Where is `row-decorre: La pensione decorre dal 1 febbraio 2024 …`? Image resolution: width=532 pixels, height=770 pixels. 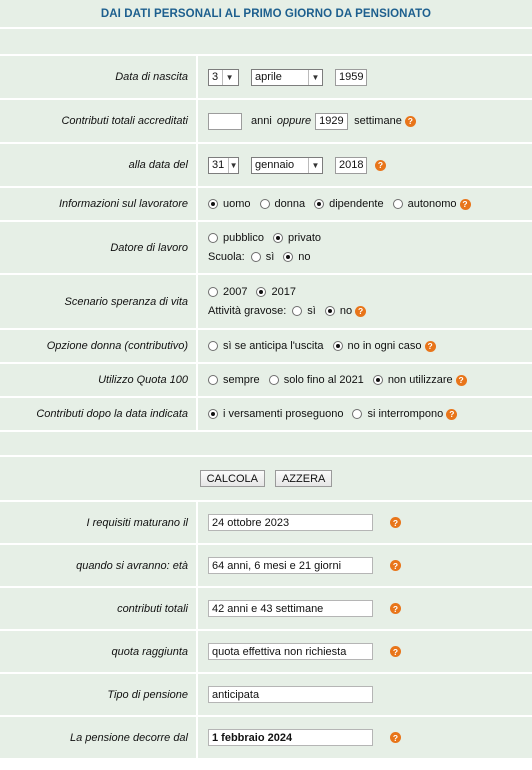
row-decorre: La pensione decorre dal 1 febbraio 2024 … is located at coordinates (266, 736).